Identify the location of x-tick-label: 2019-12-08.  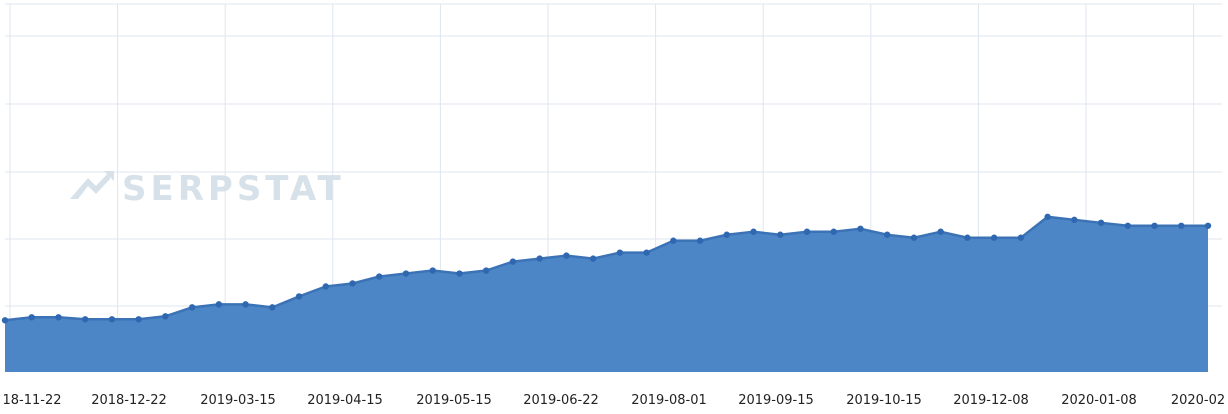
(991, 400).